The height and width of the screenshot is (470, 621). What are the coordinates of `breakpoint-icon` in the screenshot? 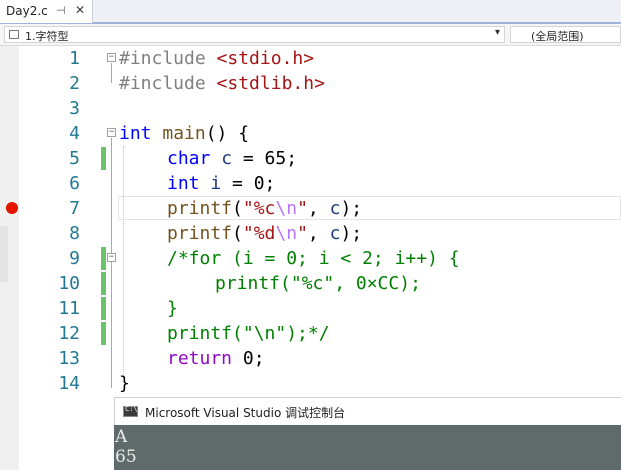 It's located at (12, 208).